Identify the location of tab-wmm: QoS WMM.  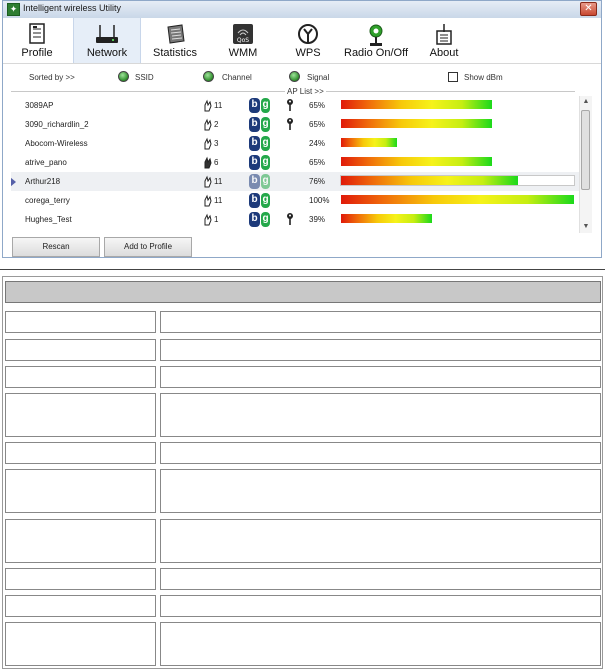
(243, 40).